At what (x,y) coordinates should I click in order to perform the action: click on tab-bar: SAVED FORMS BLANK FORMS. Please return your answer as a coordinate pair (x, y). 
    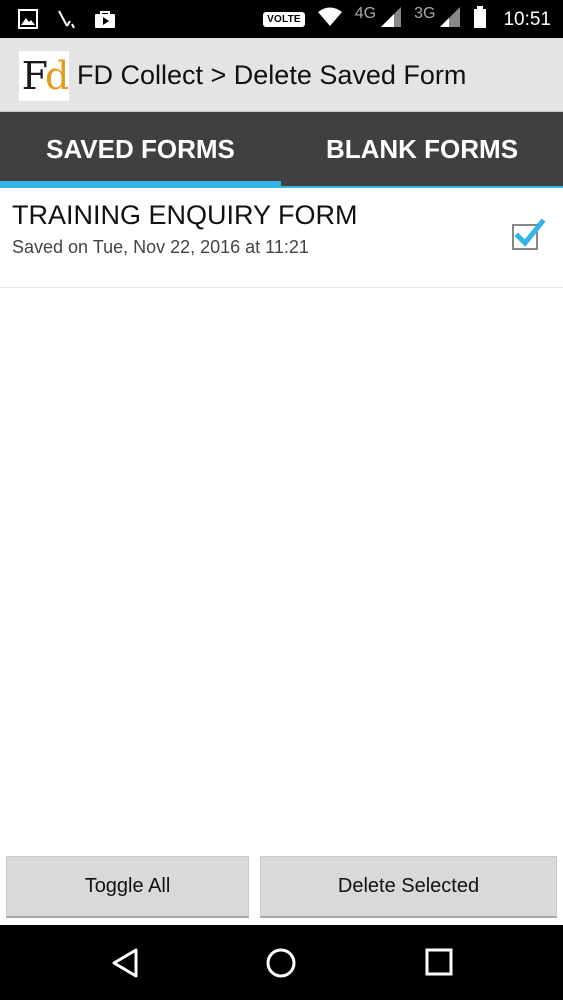
    Looking at the image, I should click on (281, 150).